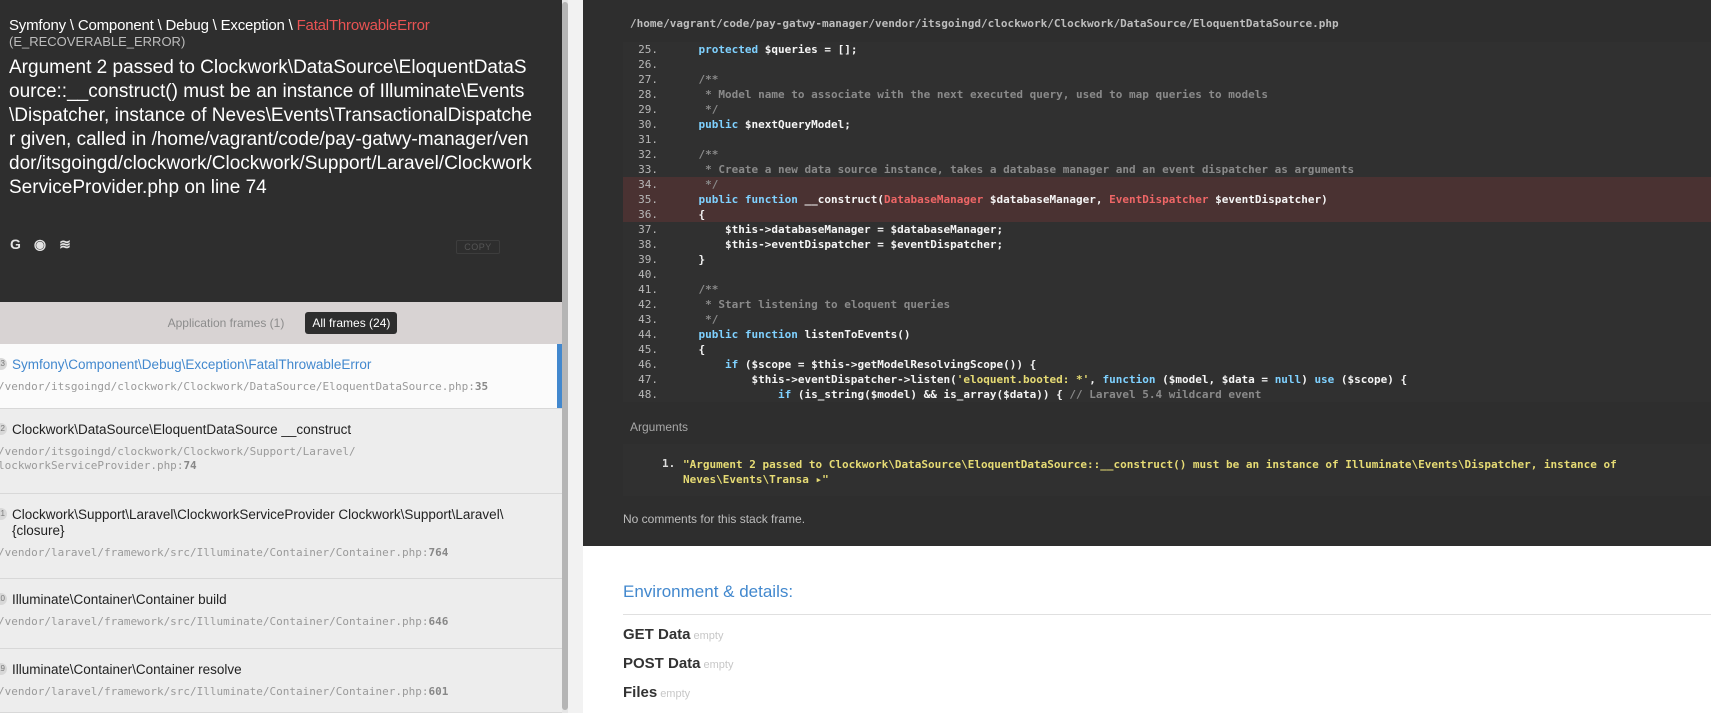  Describe the element at coordinates (1167, 259) in the screenshot. I see `code-line: 39. }` at that location.